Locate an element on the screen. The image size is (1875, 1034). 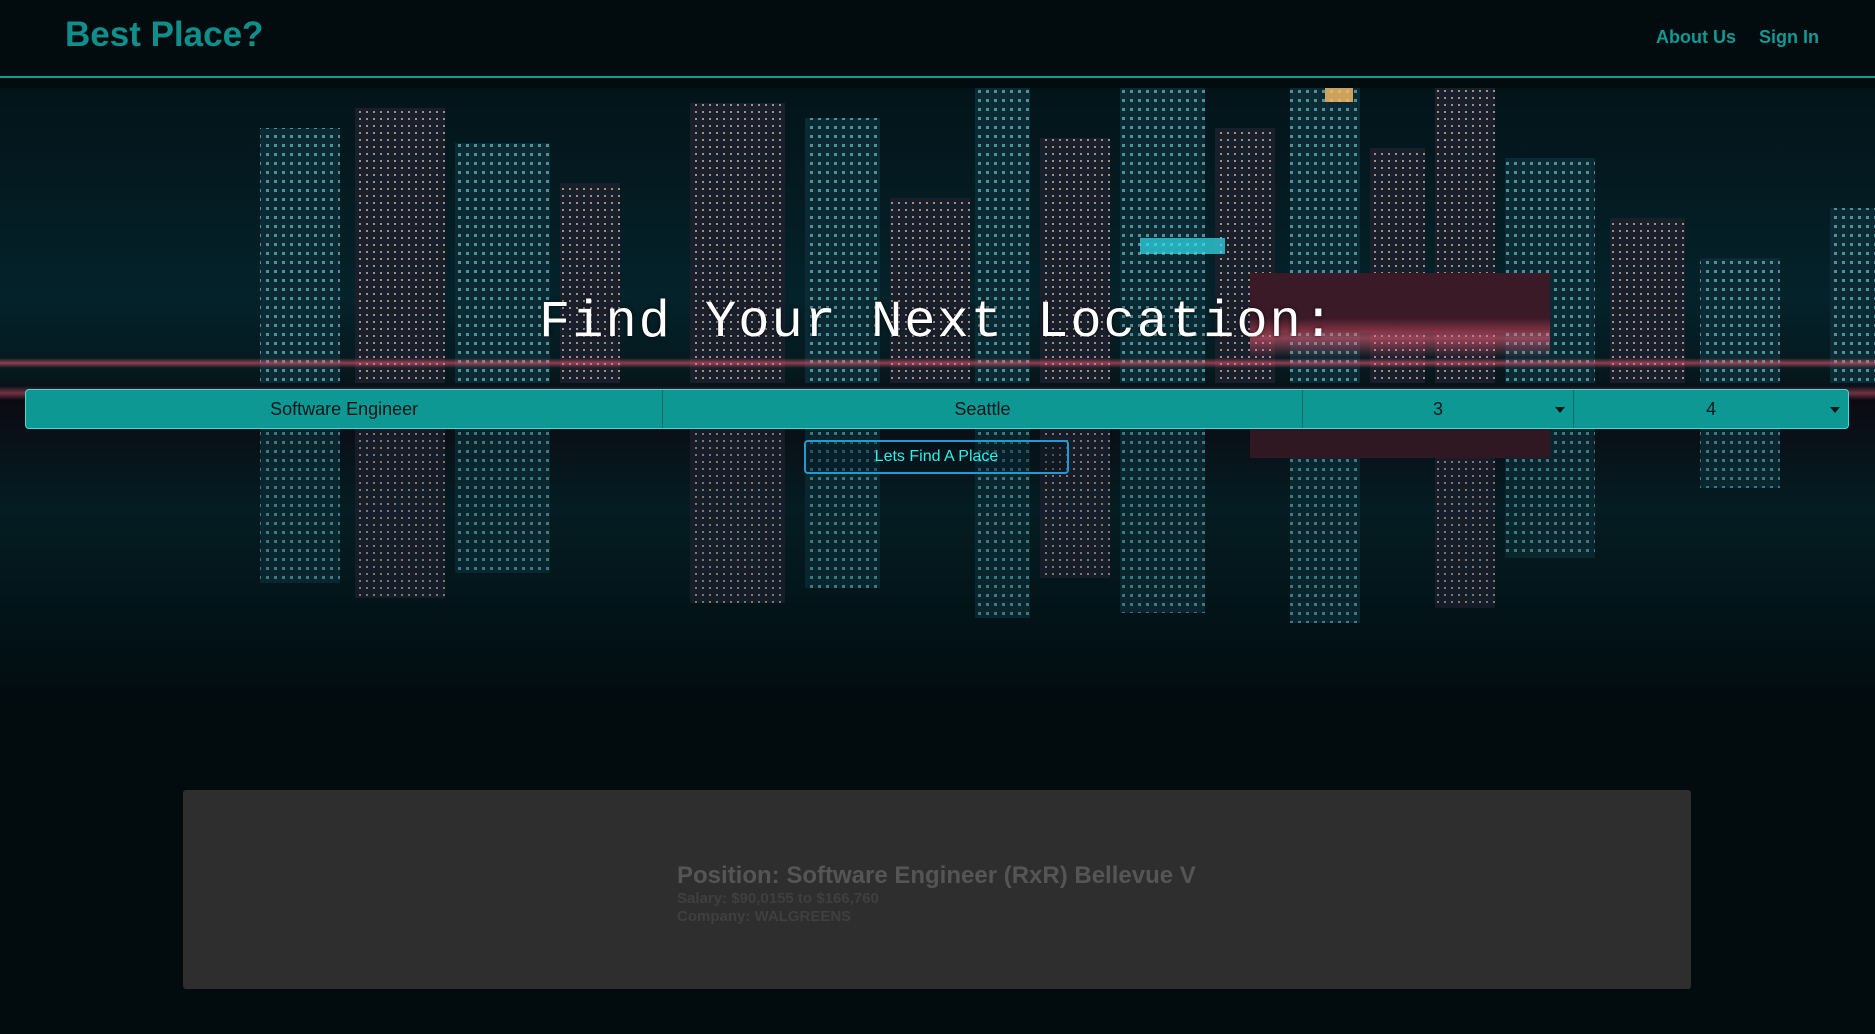
job-salary: Salary: $90,0155 to $166,760 is located at coordinates (778, 898).